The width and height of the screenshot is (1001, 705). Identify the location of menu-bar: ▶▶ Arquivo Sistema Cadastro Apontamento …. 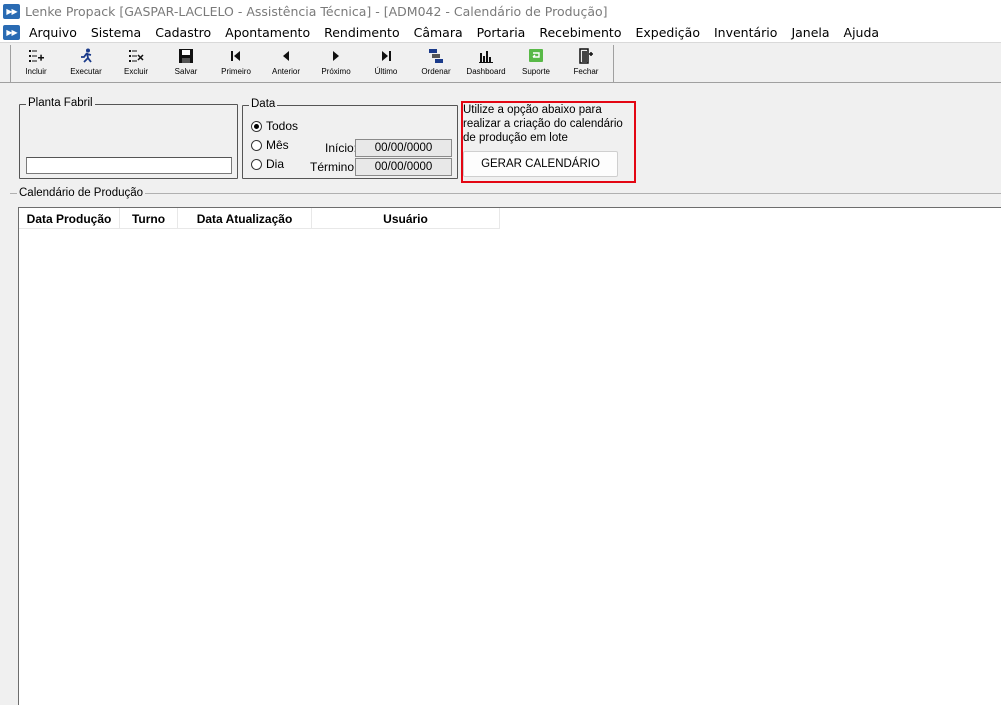
(500, 32).